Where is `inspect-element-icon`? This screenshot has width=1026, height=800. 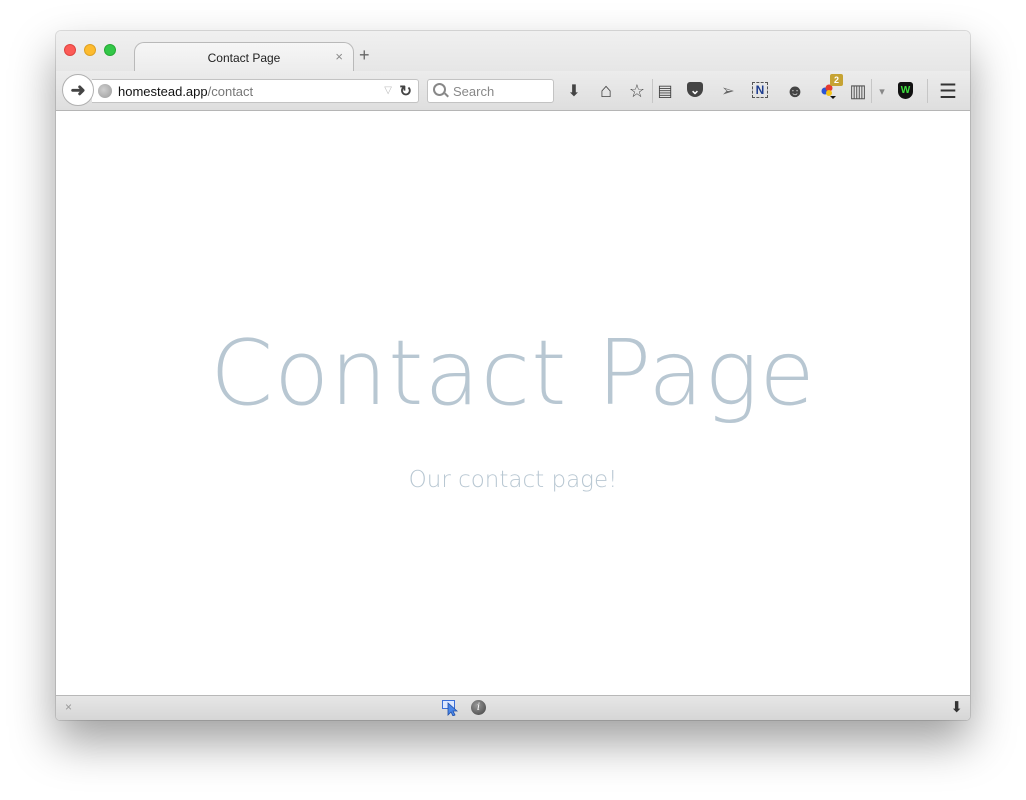 inspect-element-icon is located at coordinates (450, 708).